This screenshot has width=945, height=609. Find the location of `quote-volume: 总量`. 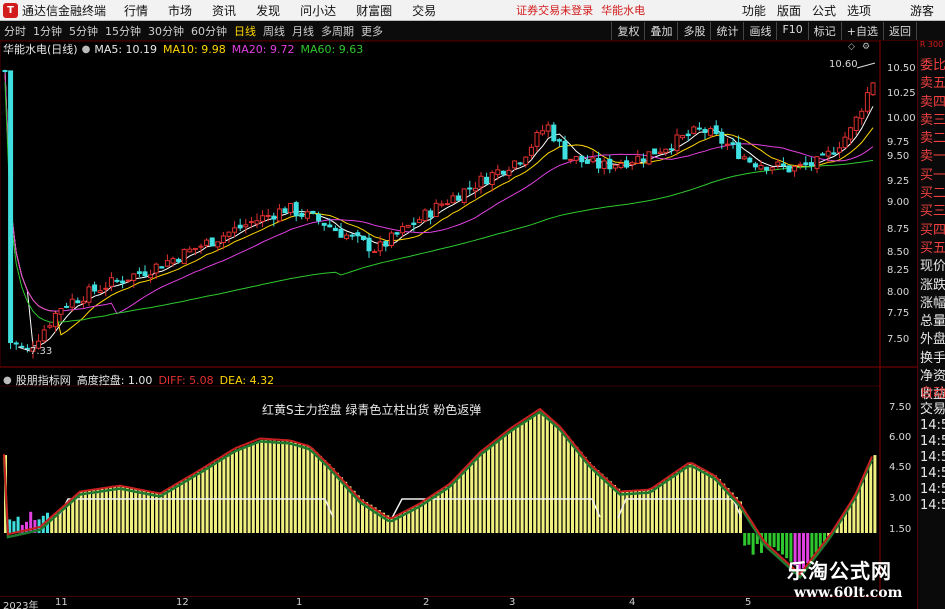

quote-volume: 总量 is located at coordinates (931, 322).